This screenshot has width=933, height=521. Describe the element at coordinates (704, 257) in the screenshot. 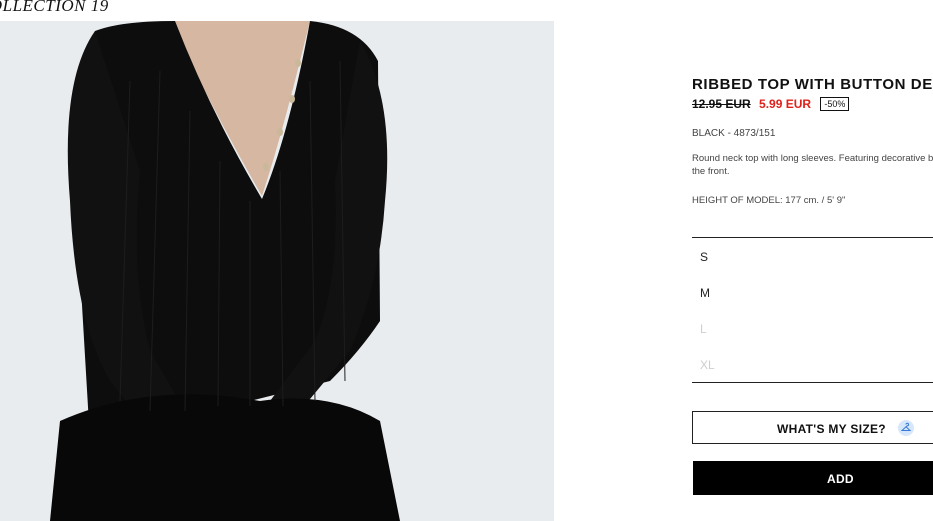

I see `size-option-s: S` at that location.